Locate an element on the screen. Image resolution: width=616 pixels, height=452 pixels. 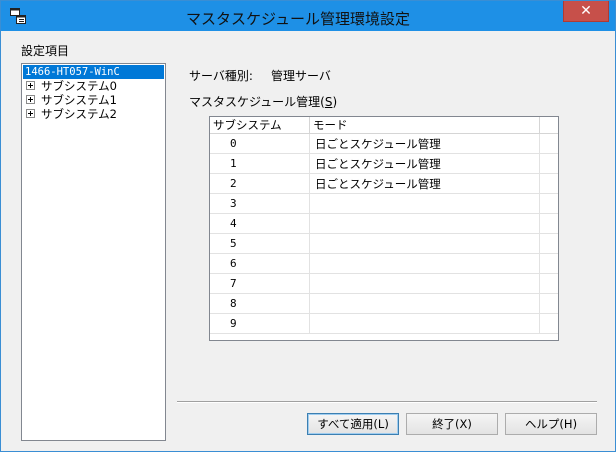
table-row: 4 is located at coordinates (384, 224).